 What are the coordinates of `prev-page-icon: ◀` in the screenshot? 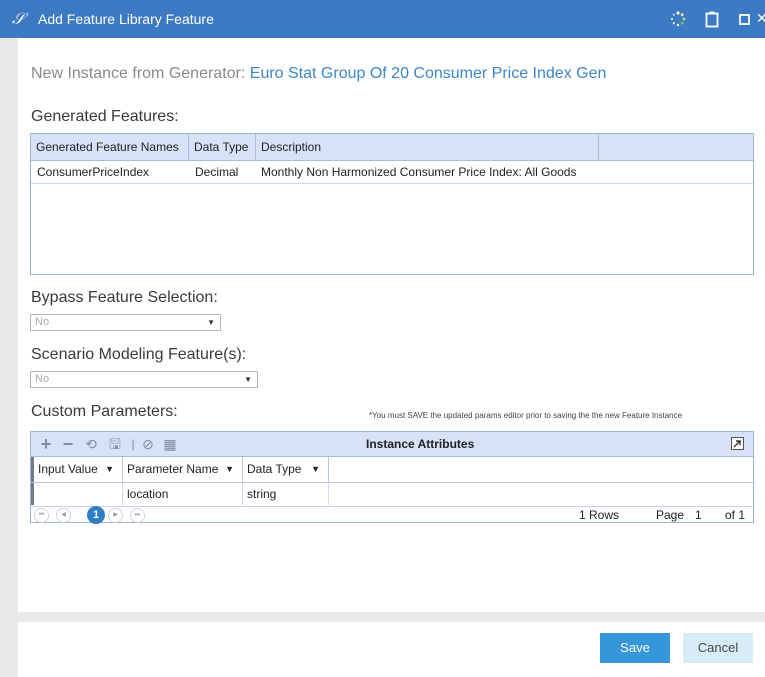 It's located at (63, 515).